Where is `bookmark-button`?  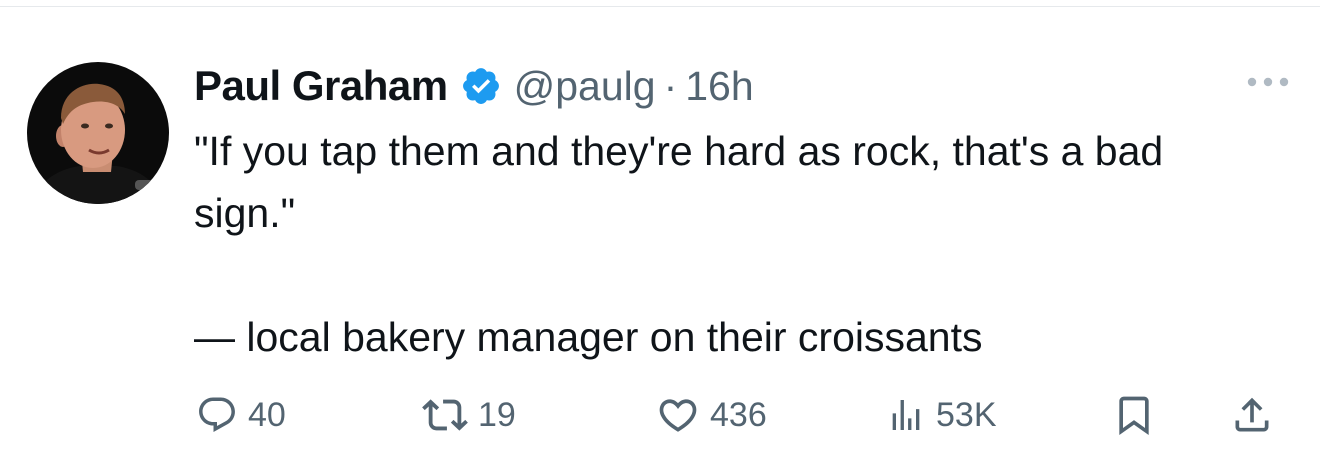
bookmark-button is located at coordinates (1134, 415).